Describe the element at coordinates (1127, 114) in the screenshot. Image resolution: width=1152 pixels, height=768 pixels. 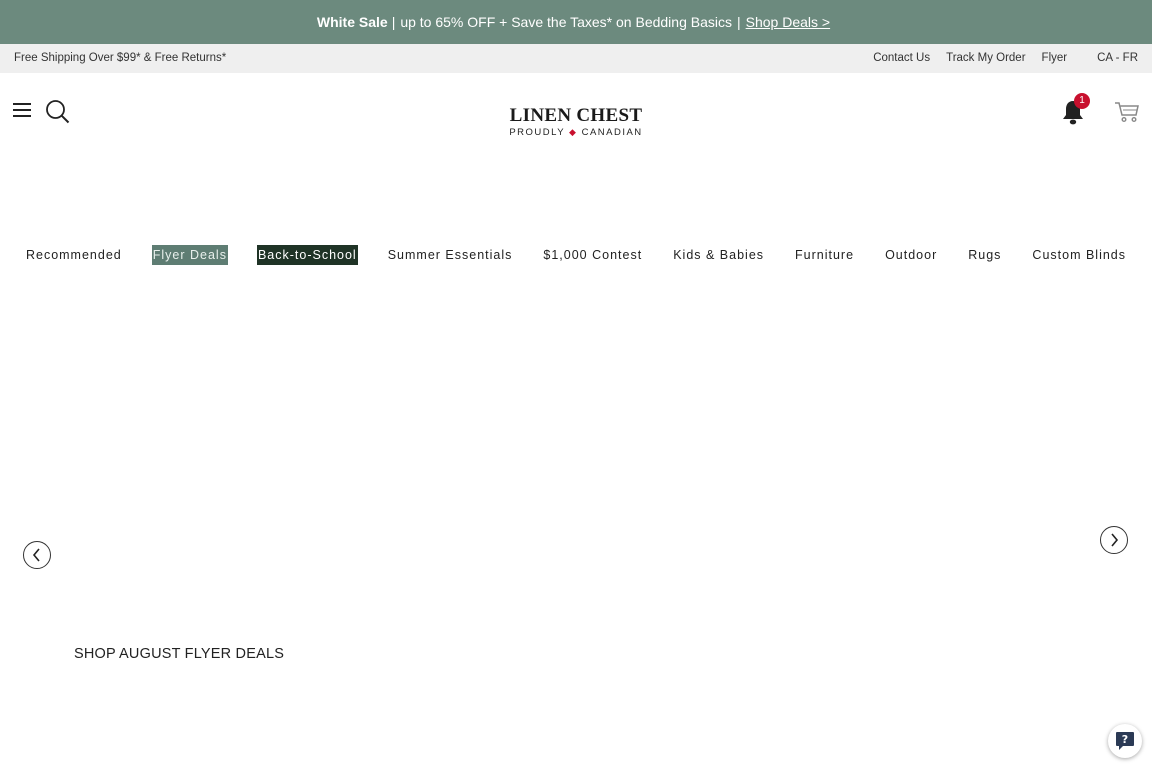
I see `cart-icon` at that location.